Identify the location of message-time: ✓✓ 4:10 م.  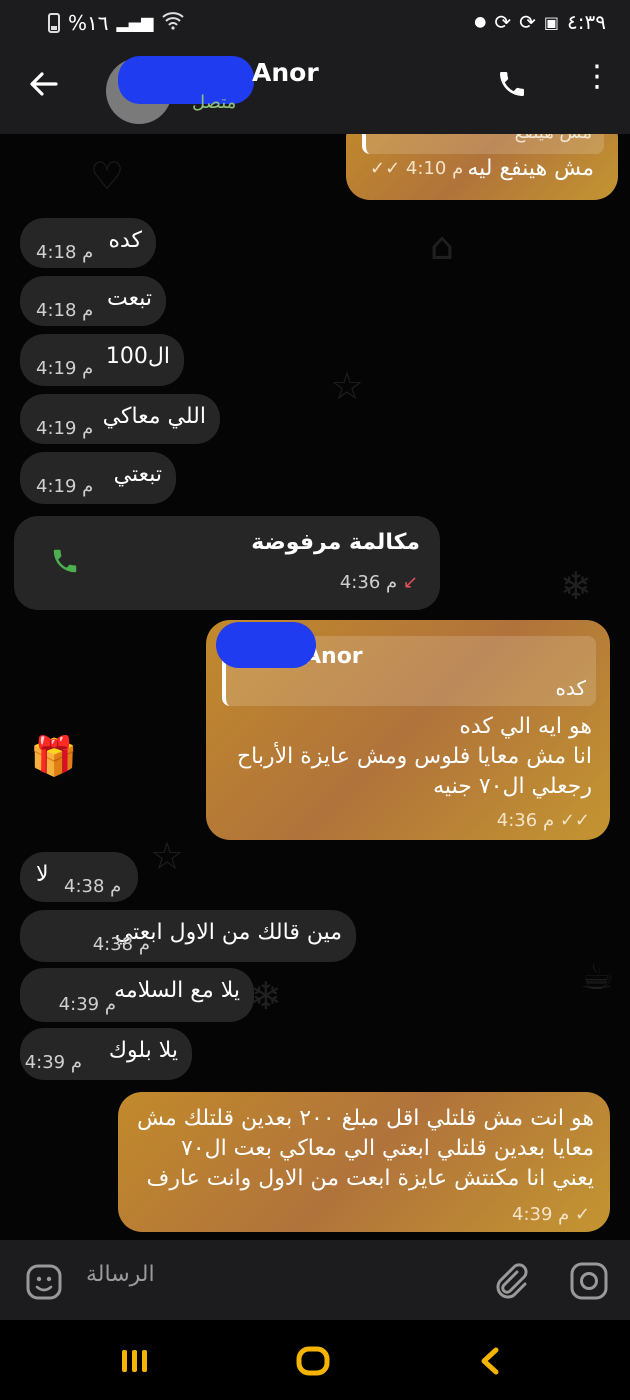
(417, 168).